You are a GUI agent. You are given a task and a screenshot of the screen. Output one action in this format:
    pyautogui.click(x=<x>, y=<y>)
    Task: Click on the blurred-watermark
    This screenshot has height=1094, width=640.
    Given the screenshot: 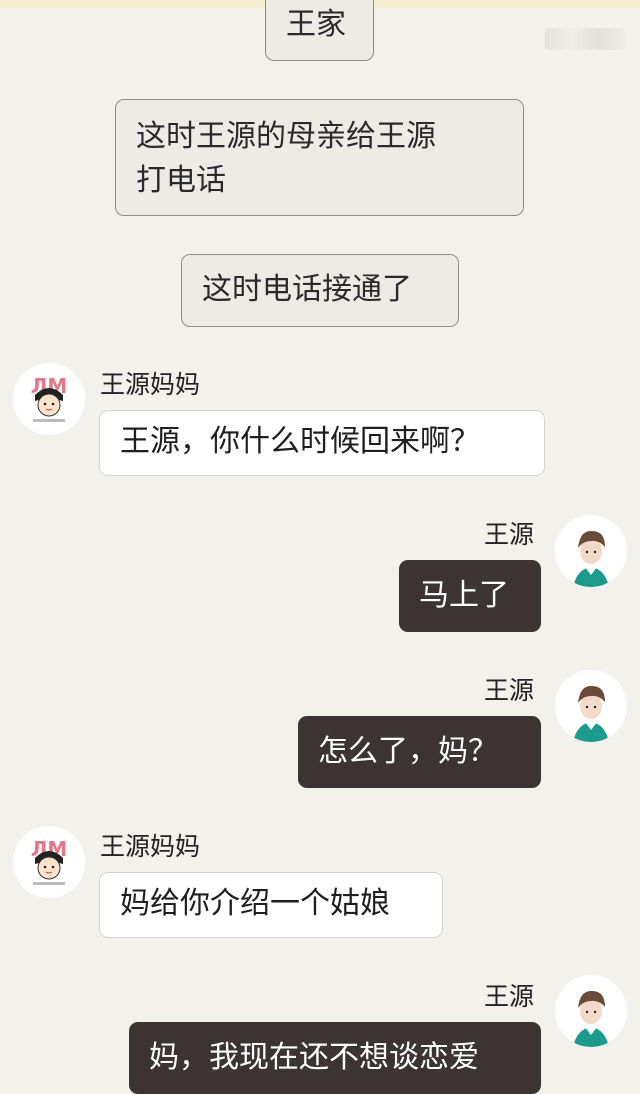 What is the action you would take?
    pyautogui.click(x=585, y=39)
    